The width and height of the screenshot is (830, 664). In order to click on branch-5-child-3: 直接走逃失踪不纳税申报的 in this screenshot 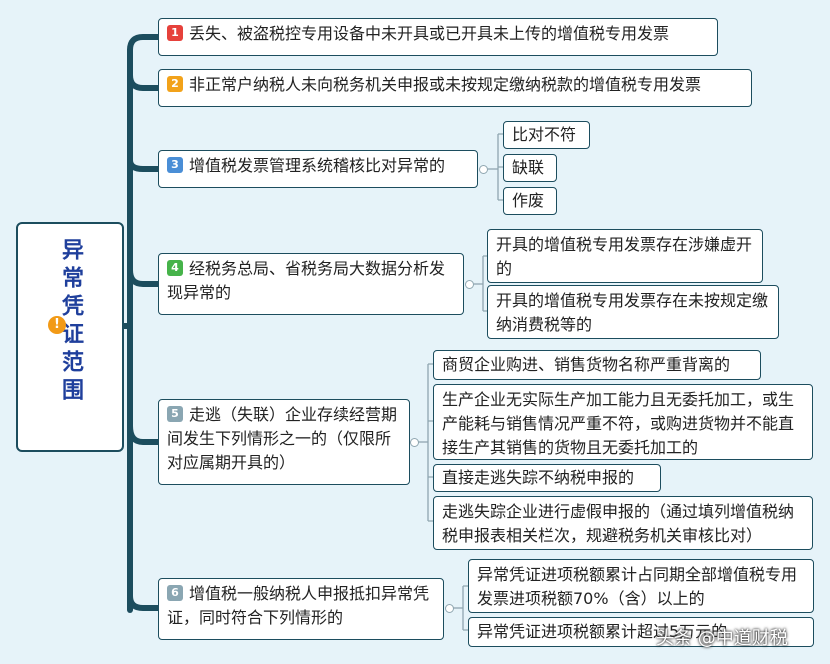, I will do `click(547, 478)`.